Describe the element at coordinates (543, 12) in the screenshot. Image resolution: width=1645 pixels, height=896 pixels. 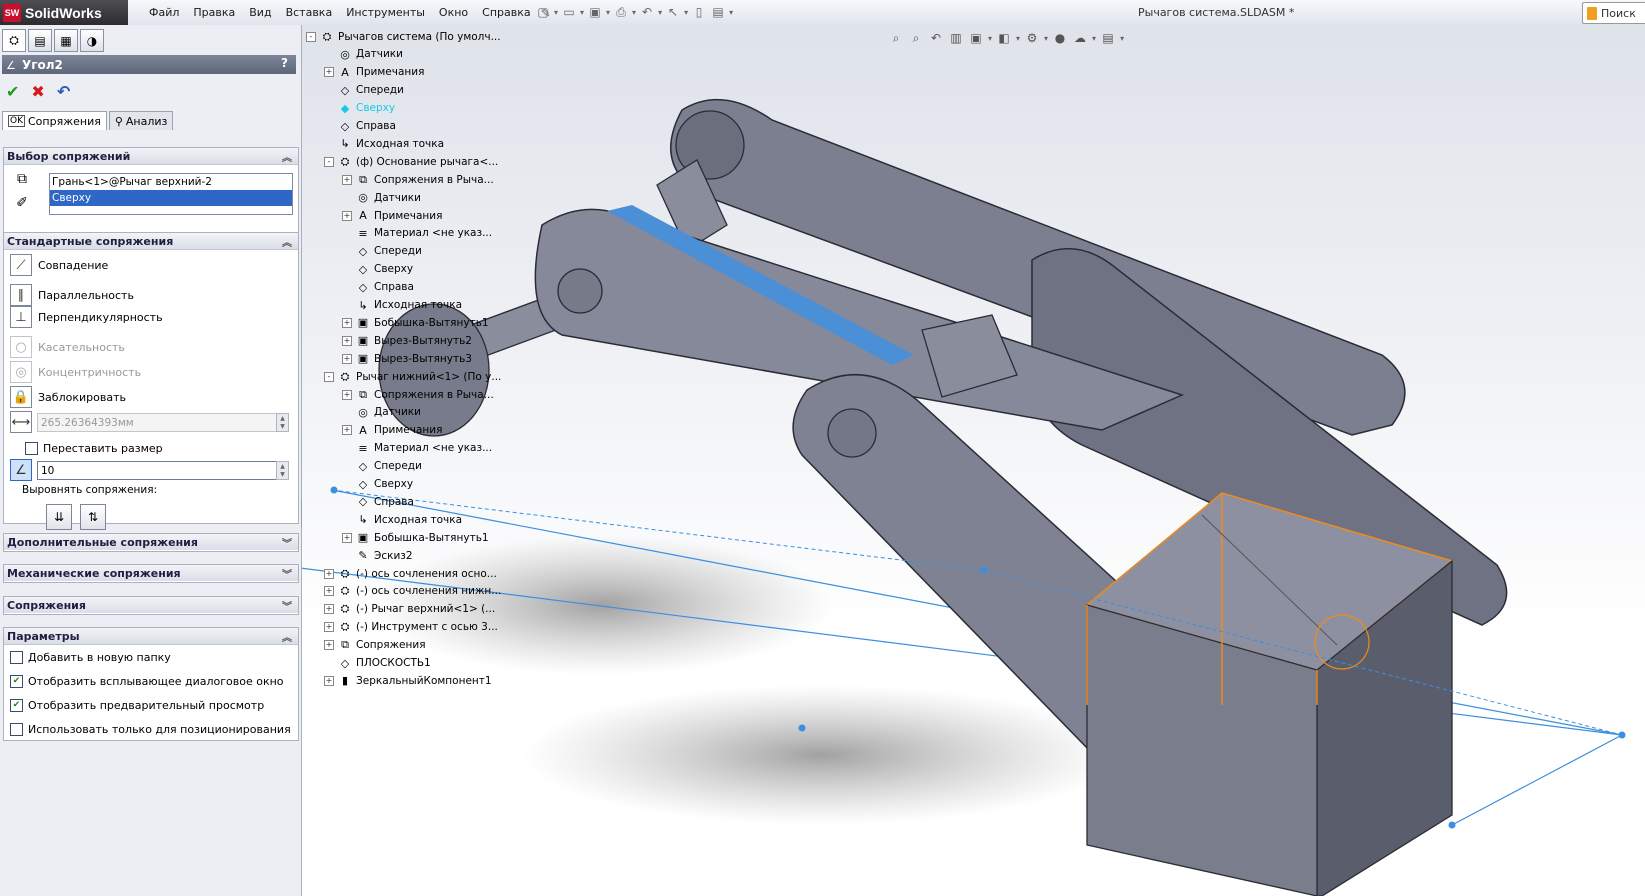
I see `new-document-icon: ▢` at that location.